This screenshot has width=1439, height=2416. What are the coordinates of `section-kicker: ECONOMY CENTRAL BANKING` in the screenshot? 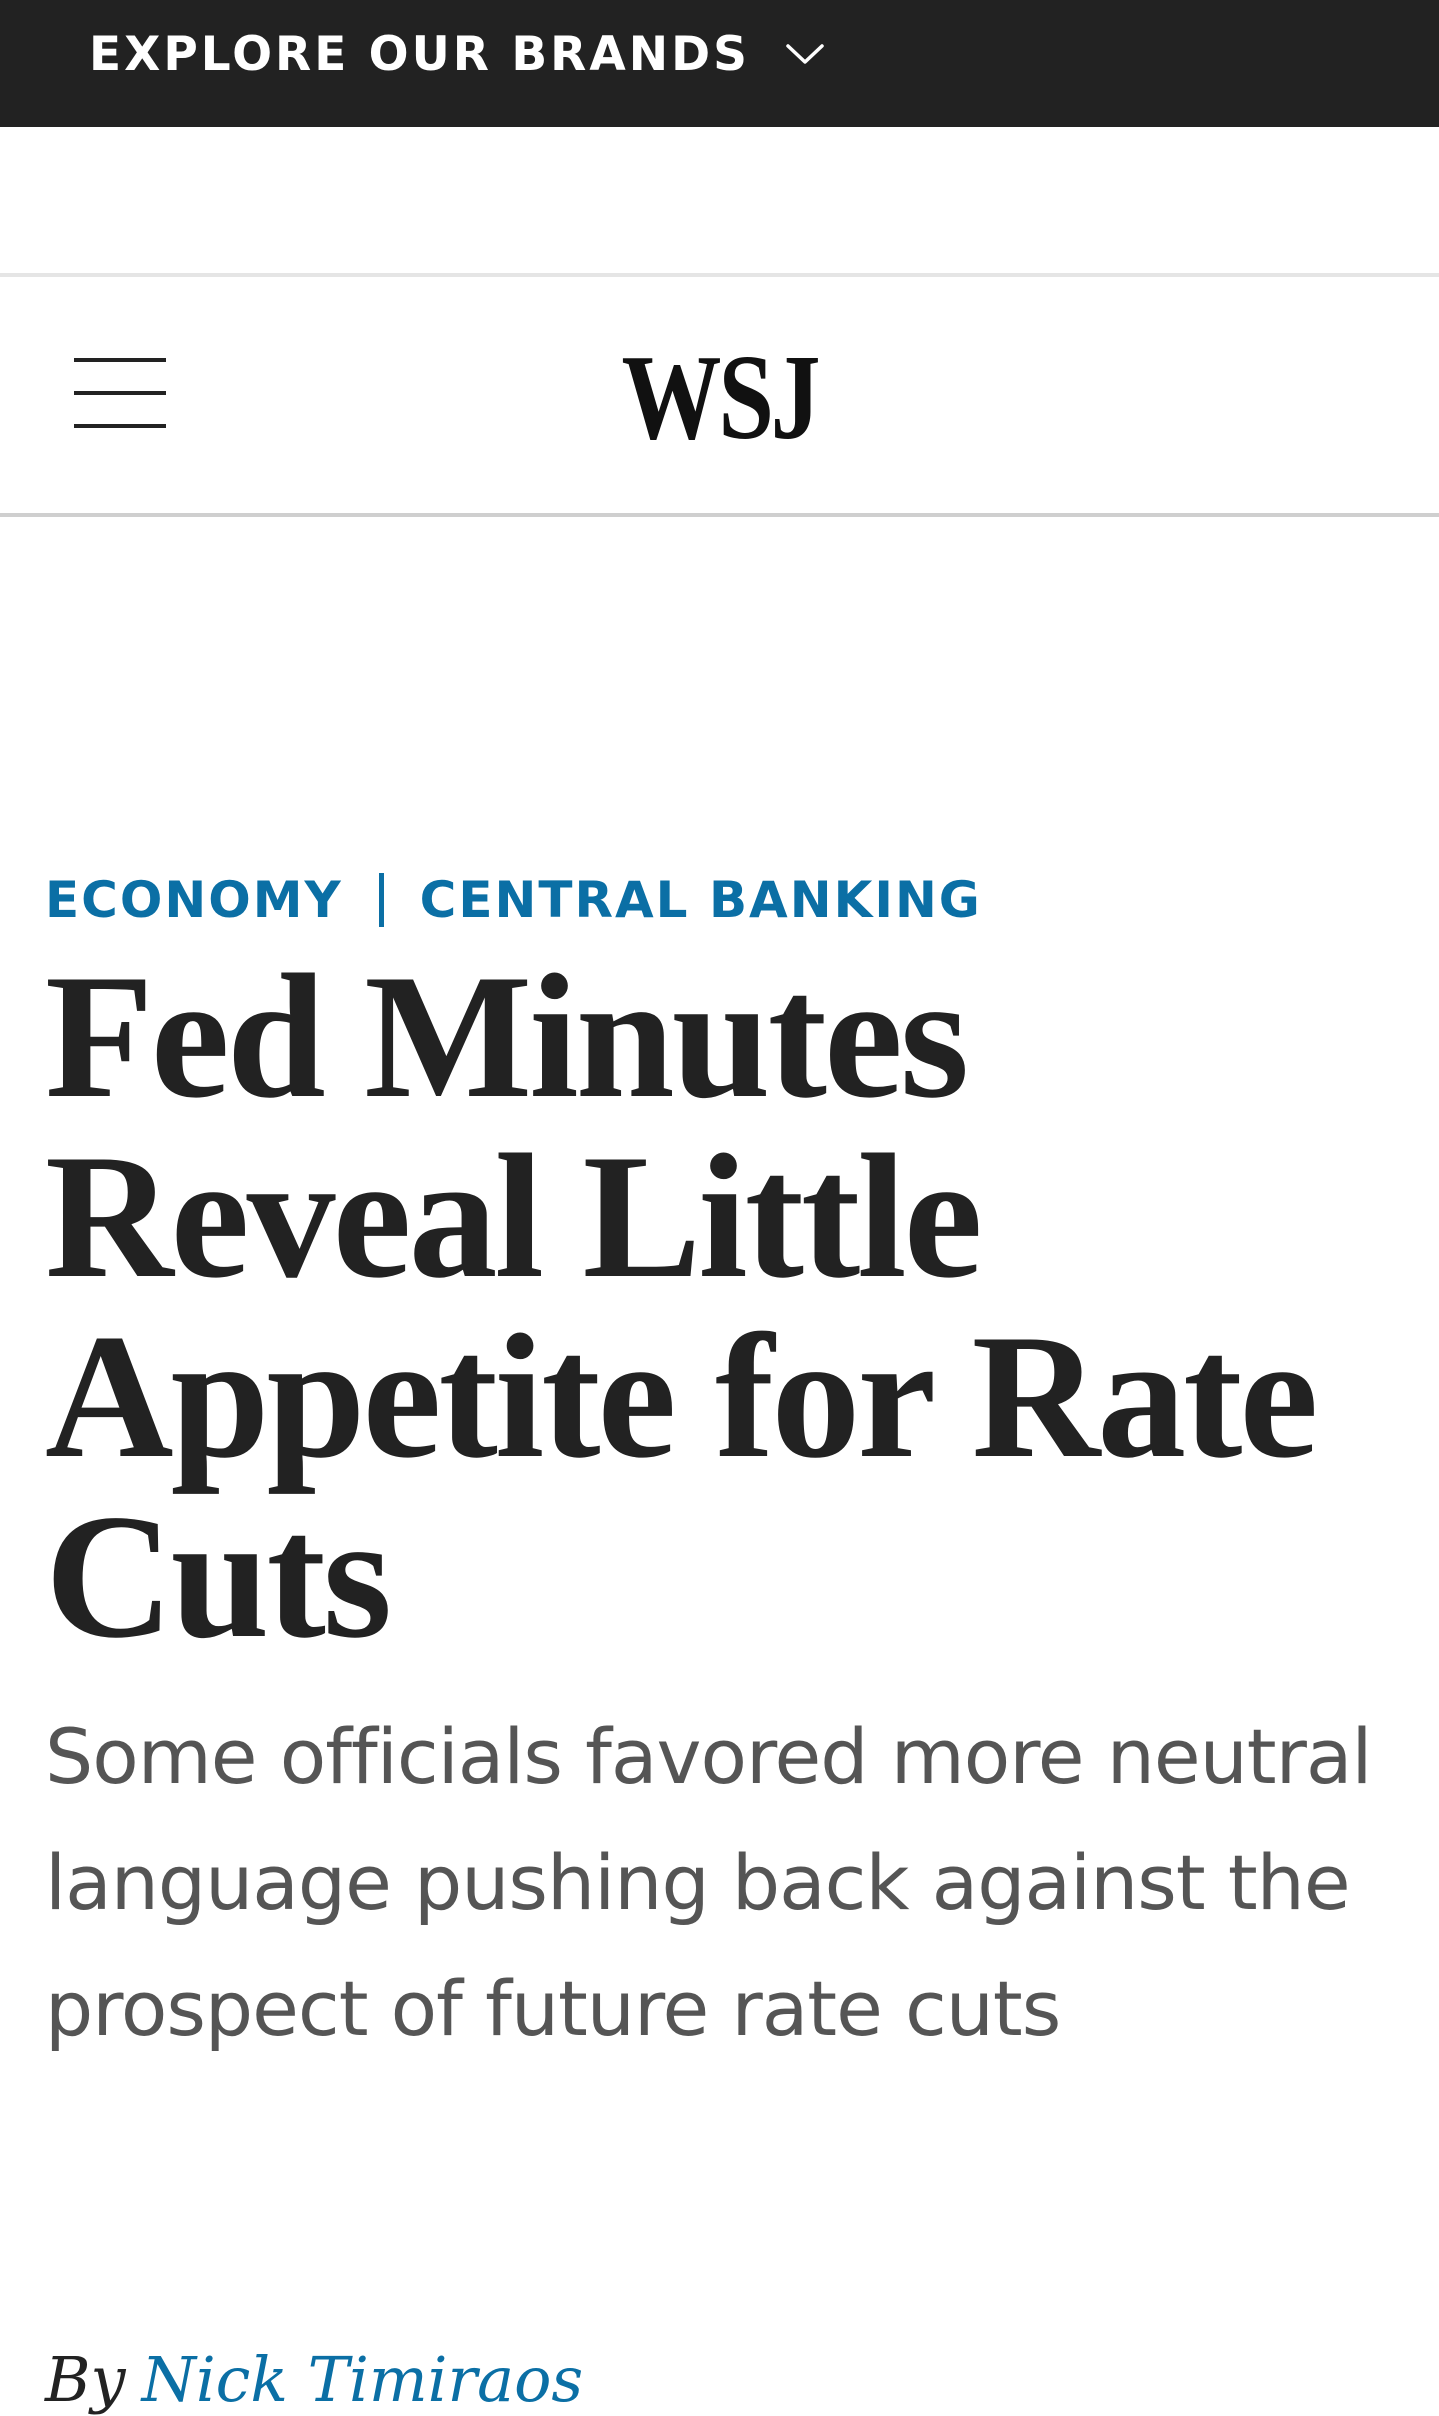 It's located at (730, 900).